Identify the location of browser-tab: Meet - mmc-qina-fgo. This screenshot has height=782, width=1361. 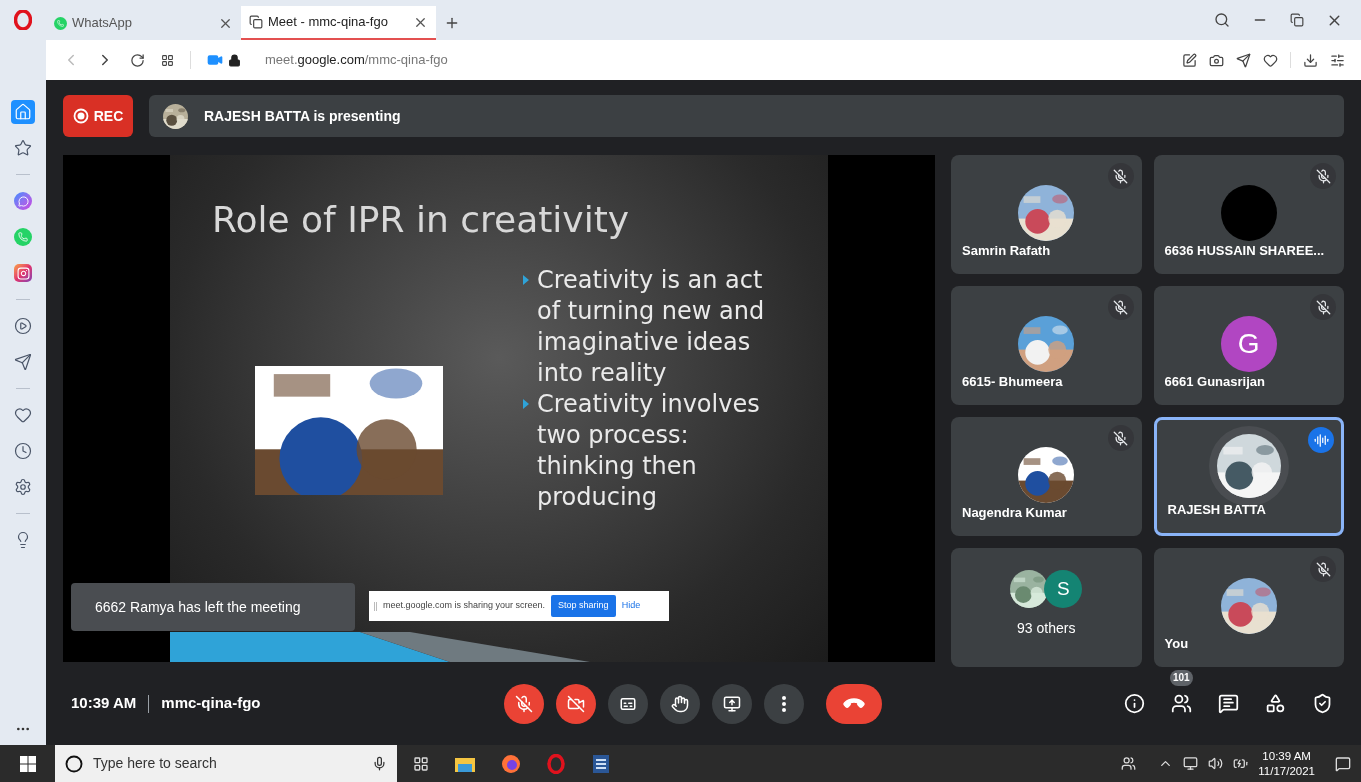
(338, 23).